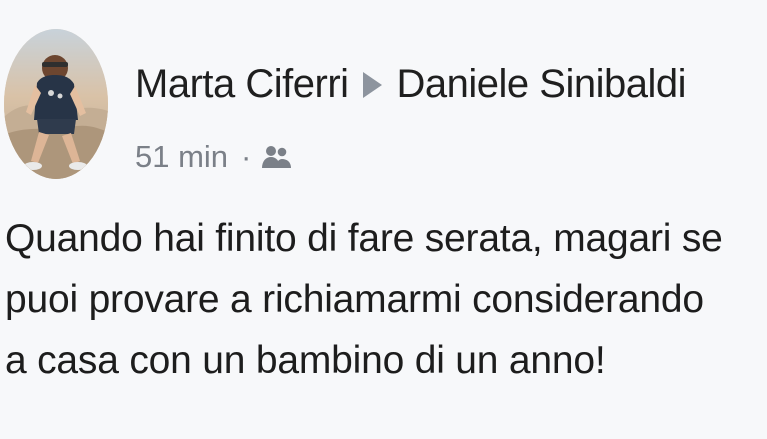 The width and height of the screenshot is (767, 439). Describe the element at coordinates (242, 84) in the screenshot. I see `author-name: Marta Ciferri` at that location.